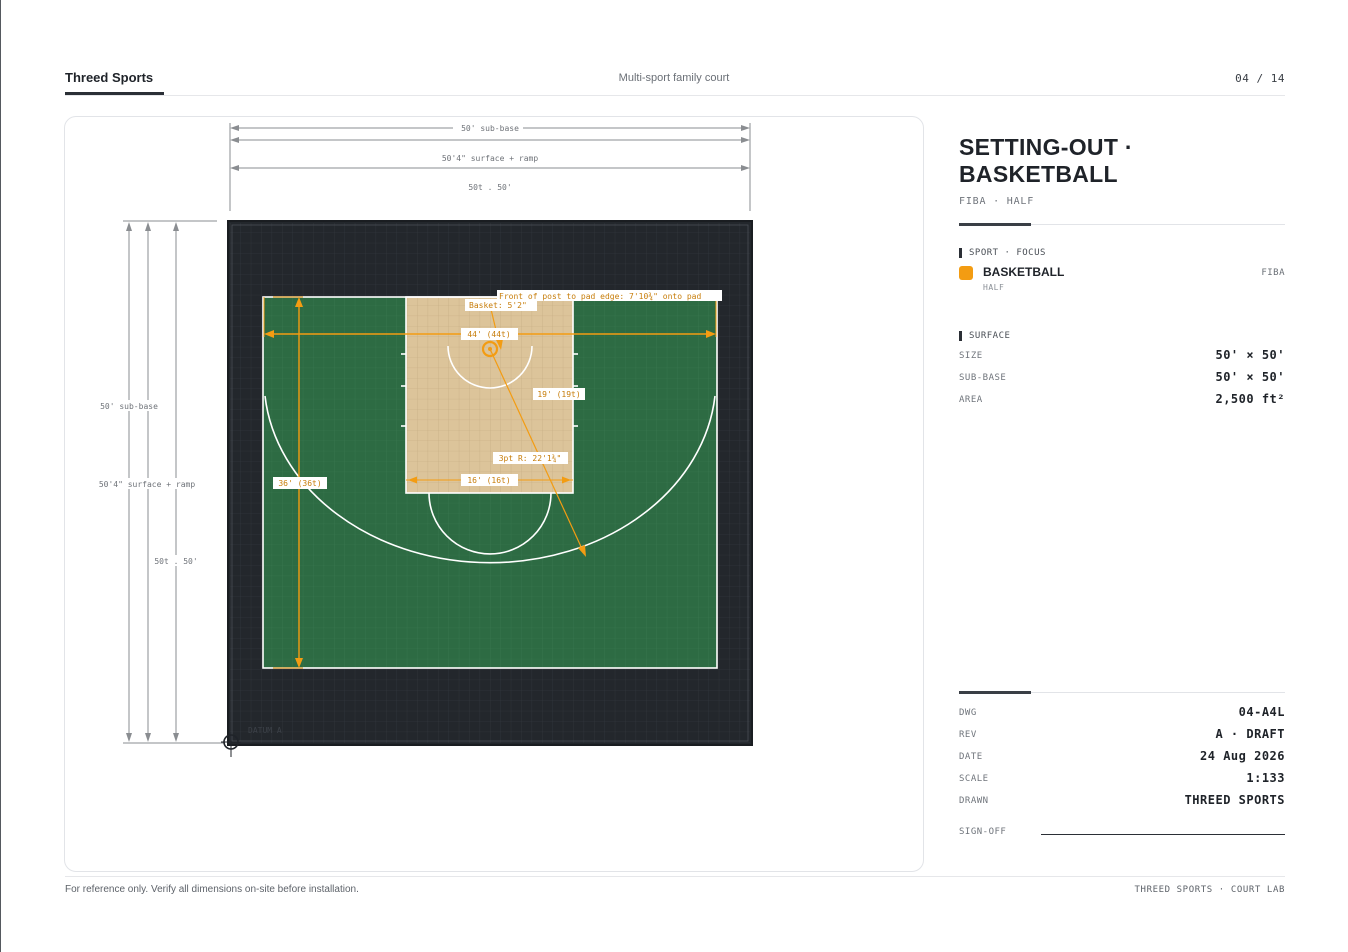 Image resolution: width=1348 pixels, height=952 pixels. I want to click on tb-dwg-value: 04-A4L, so click(1261, 712).